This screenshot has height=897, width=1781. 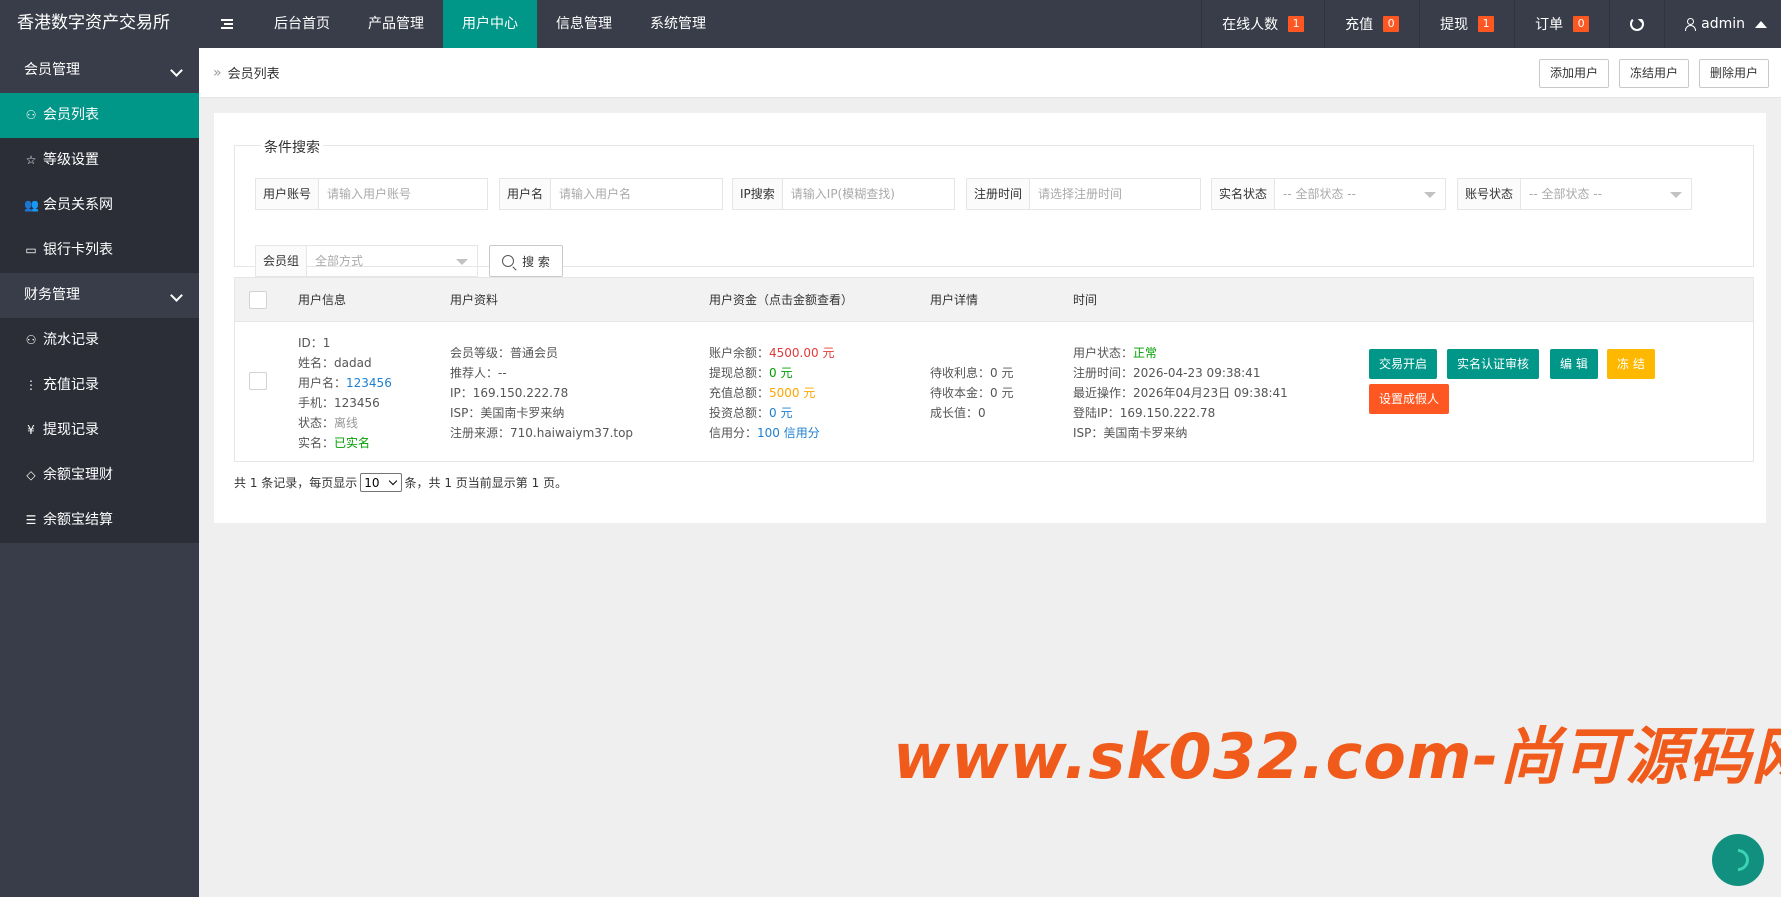 I want to click on account-input: 请输入用户账号, so click(x=403, y=194).